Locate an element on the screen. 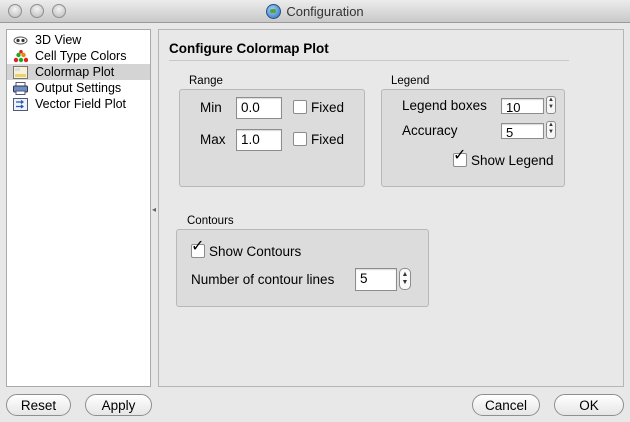  accuracy-stepper: ▲ ▼ is located at coordinates (551, 130).